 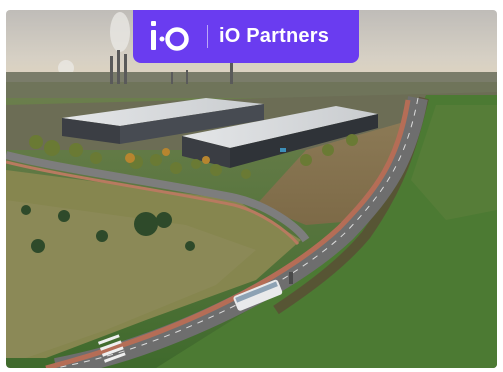 I want to click on smoke-plume, so click(x=120, y=32).